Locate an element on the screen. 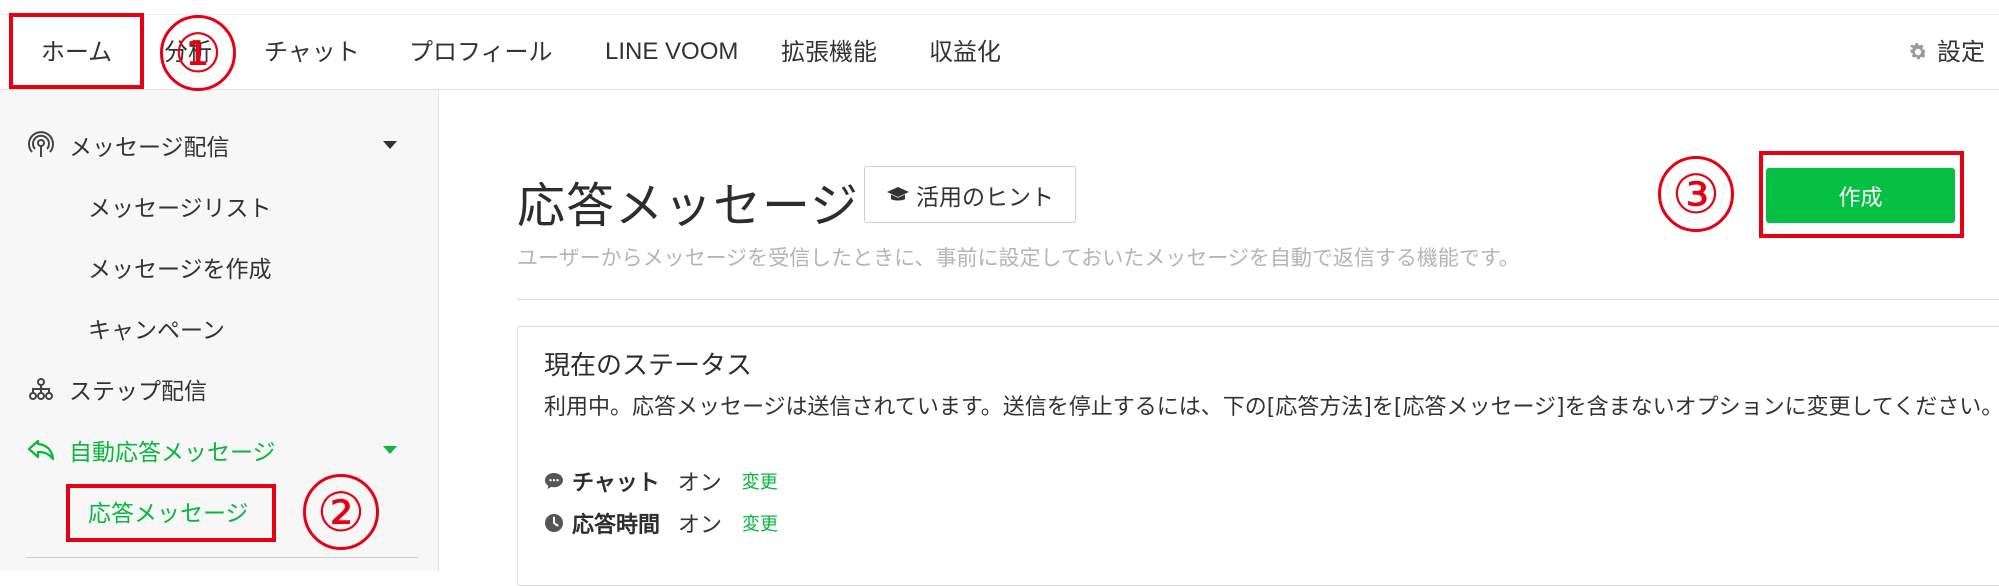 The image size is (1999, 586). status-row-label: チャット is located at coordinates (616, 483).